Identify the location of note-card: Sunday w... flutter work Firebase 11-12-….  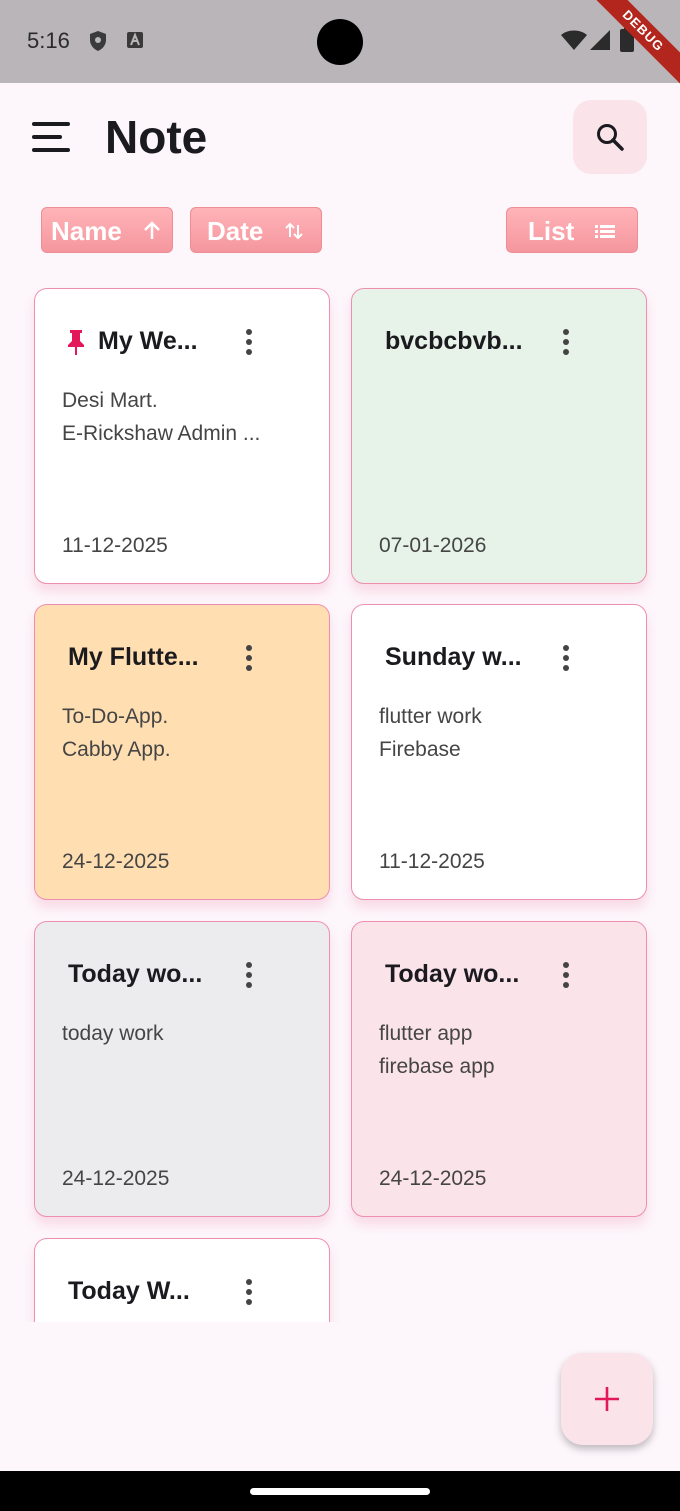
(499, 752).